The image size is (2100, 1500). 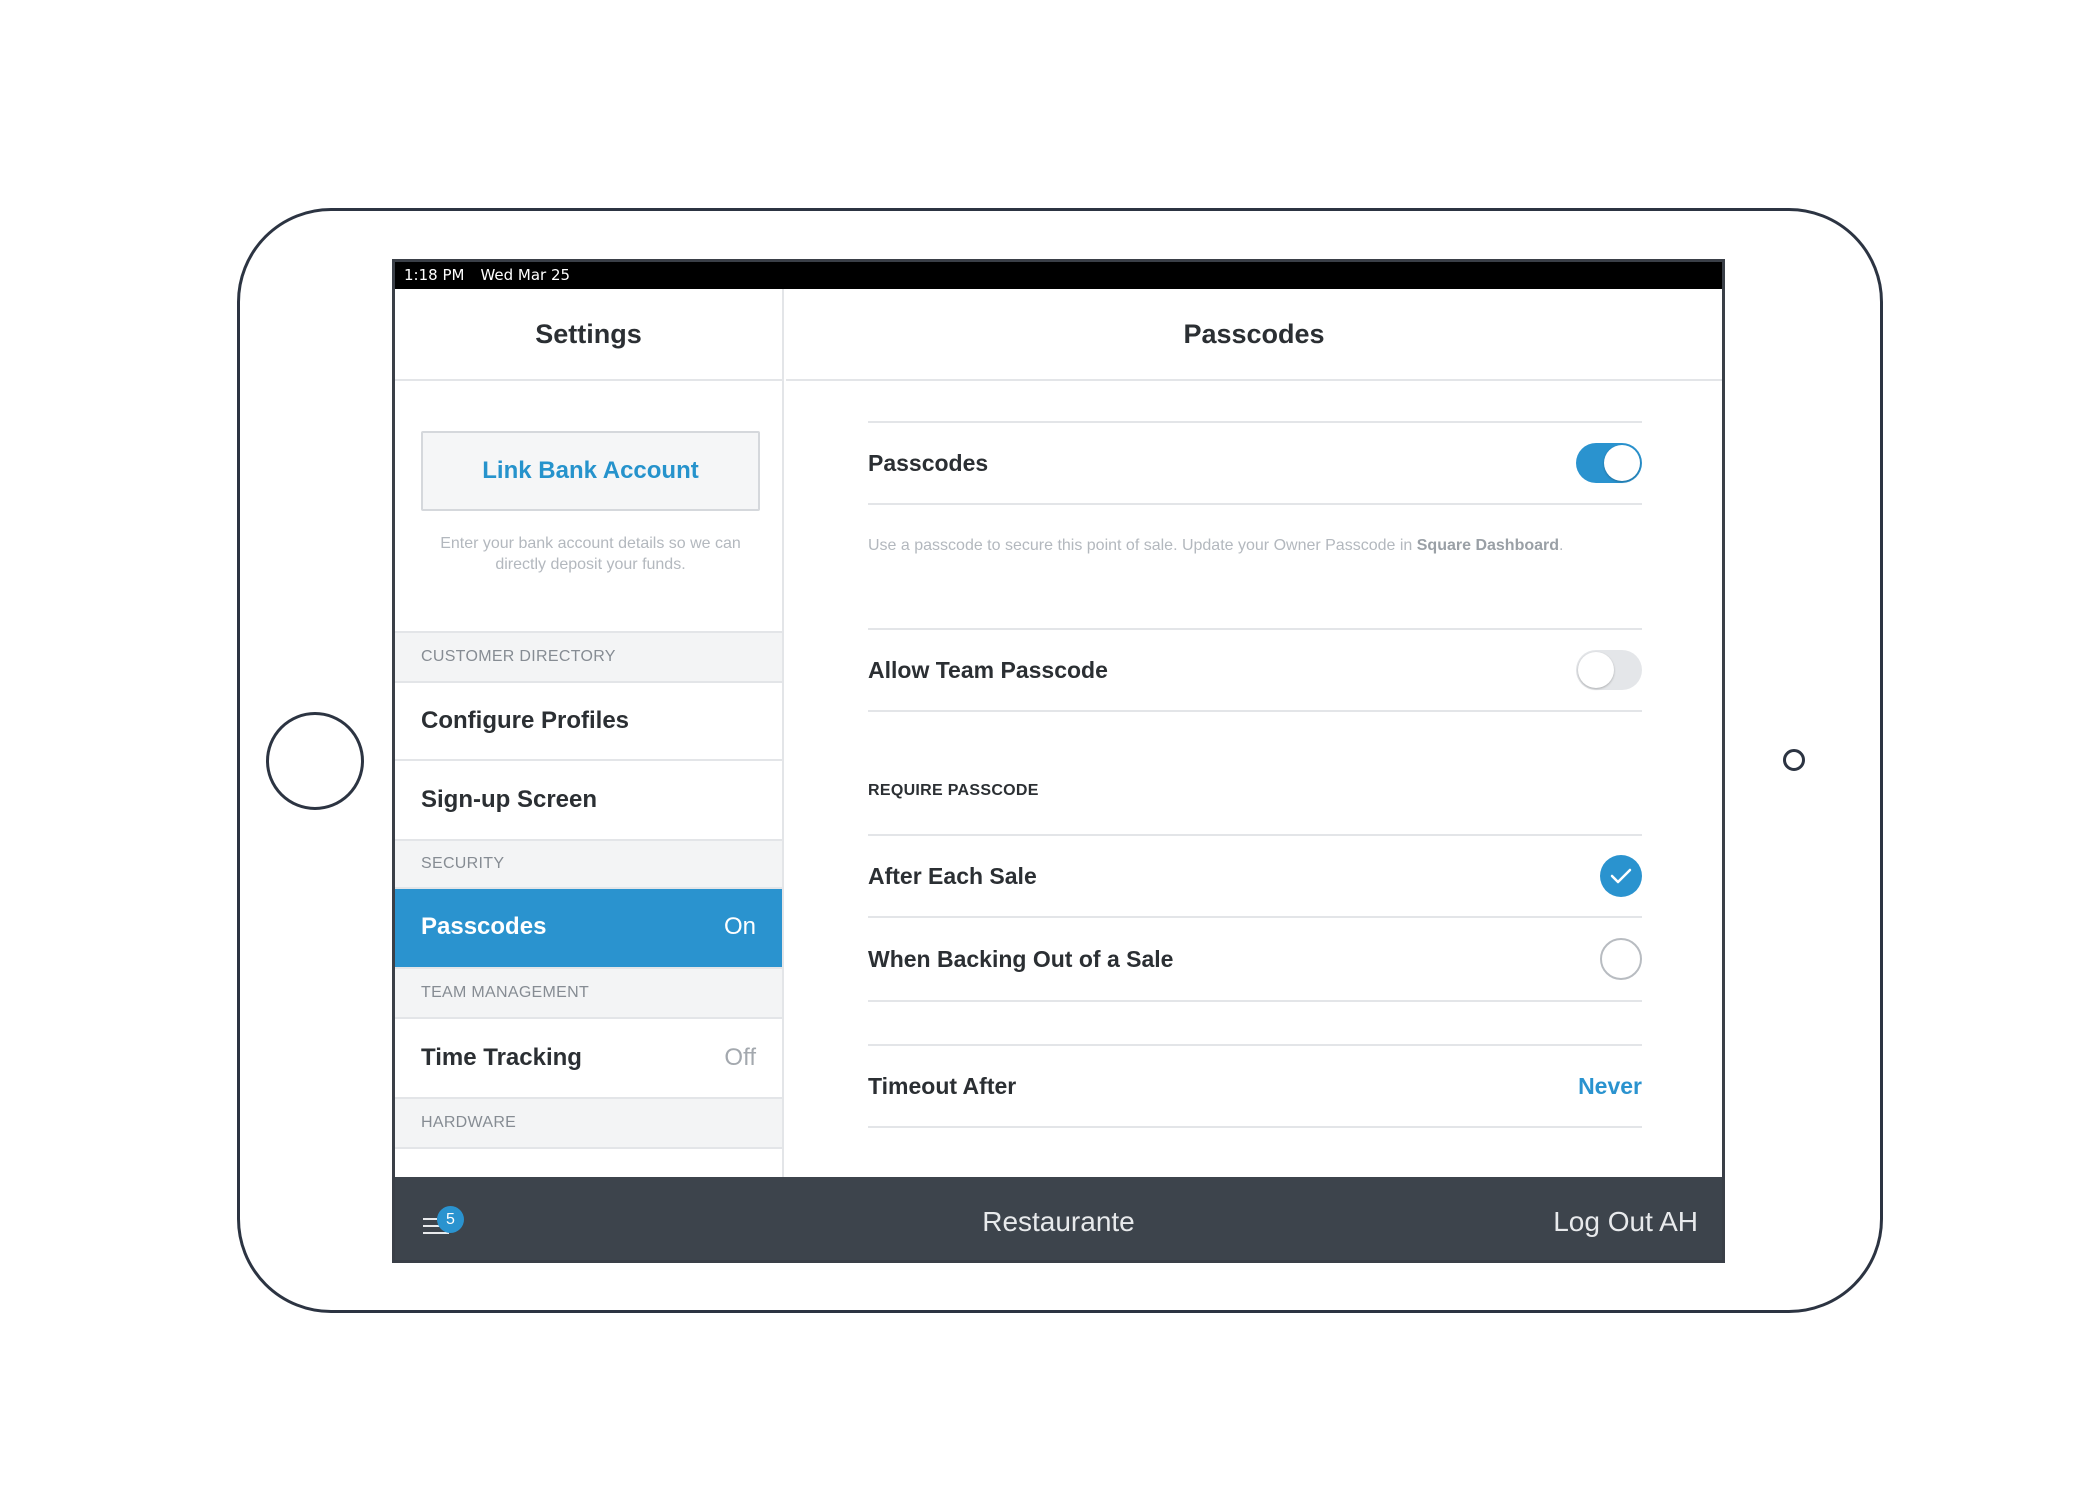 What do you see at coordinates (315, 761) in the screenshot?
I see `home-button` at bounding box center [315, 761].